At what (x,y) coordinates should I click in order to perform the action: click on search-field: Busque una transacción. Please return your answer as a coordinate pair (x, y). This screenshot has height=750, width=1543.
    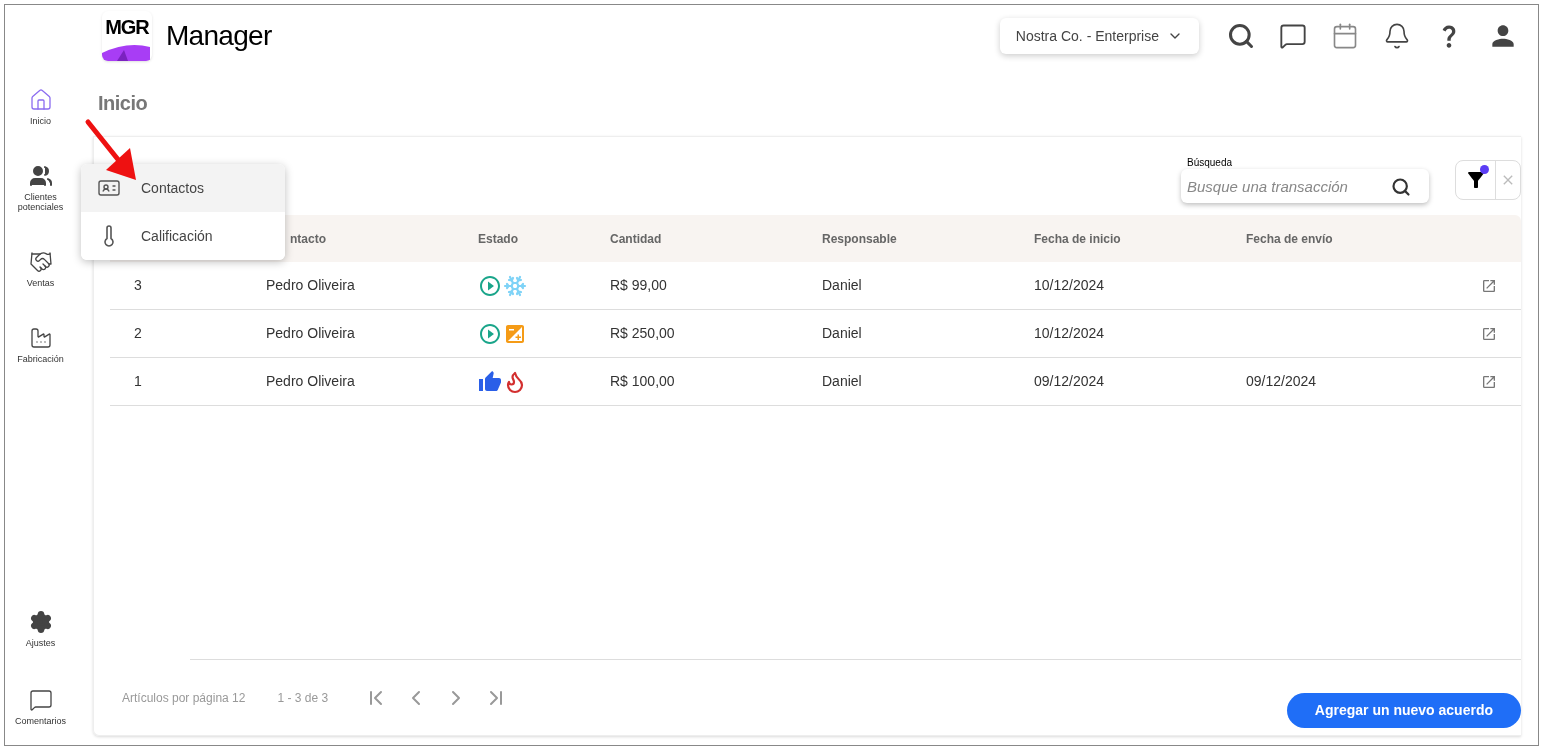
    Looking at the image, I should click on (1305, 186).